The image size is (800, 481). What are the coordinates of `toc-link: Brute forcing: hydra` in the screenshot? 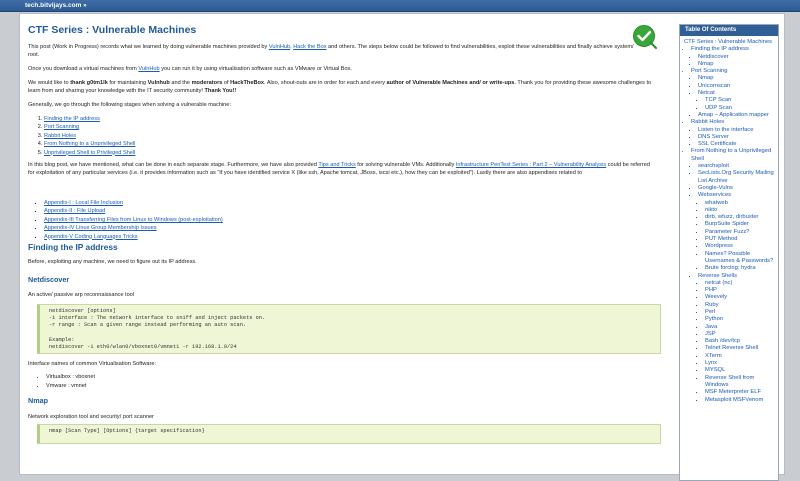 It's located at (730, 268).